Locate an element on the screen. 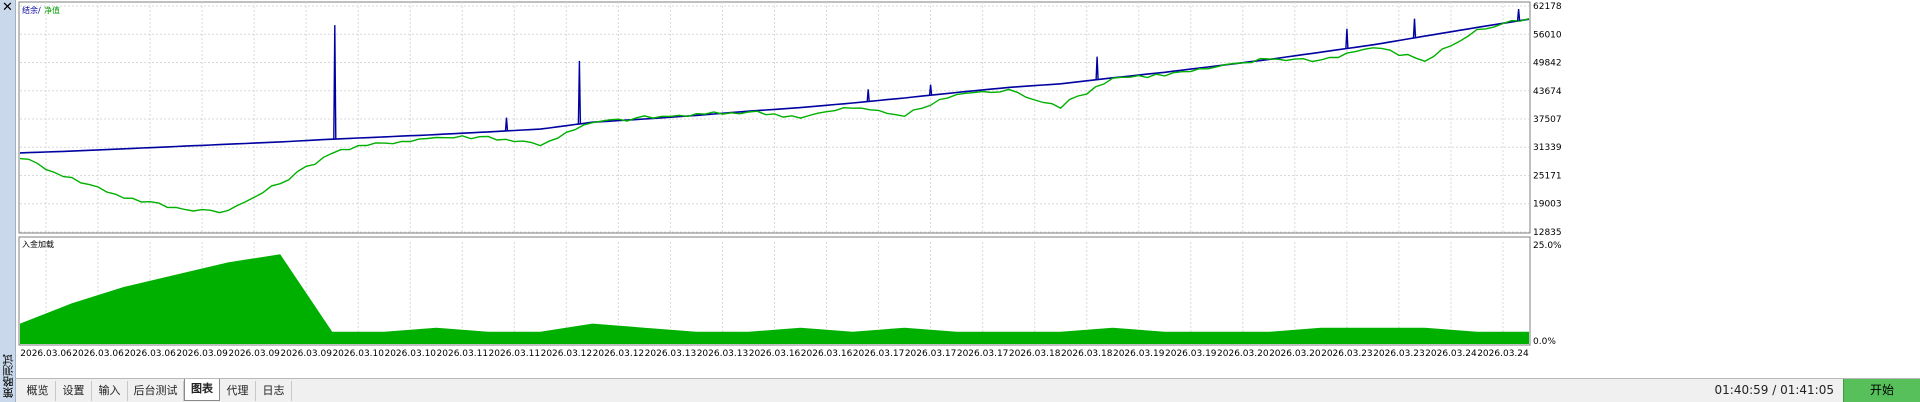 The image size is (1920, 402). y-tick-label: 25171 is located at coordinates (1547, 176).